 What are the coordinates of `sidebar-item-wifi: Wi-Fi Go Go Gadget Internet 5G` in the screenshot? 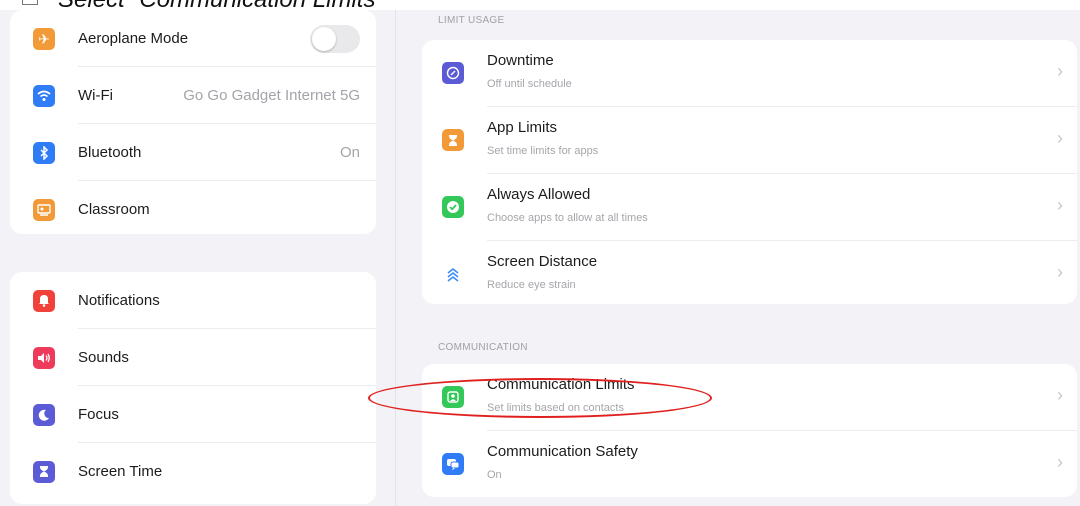 It's located at (193, 95).